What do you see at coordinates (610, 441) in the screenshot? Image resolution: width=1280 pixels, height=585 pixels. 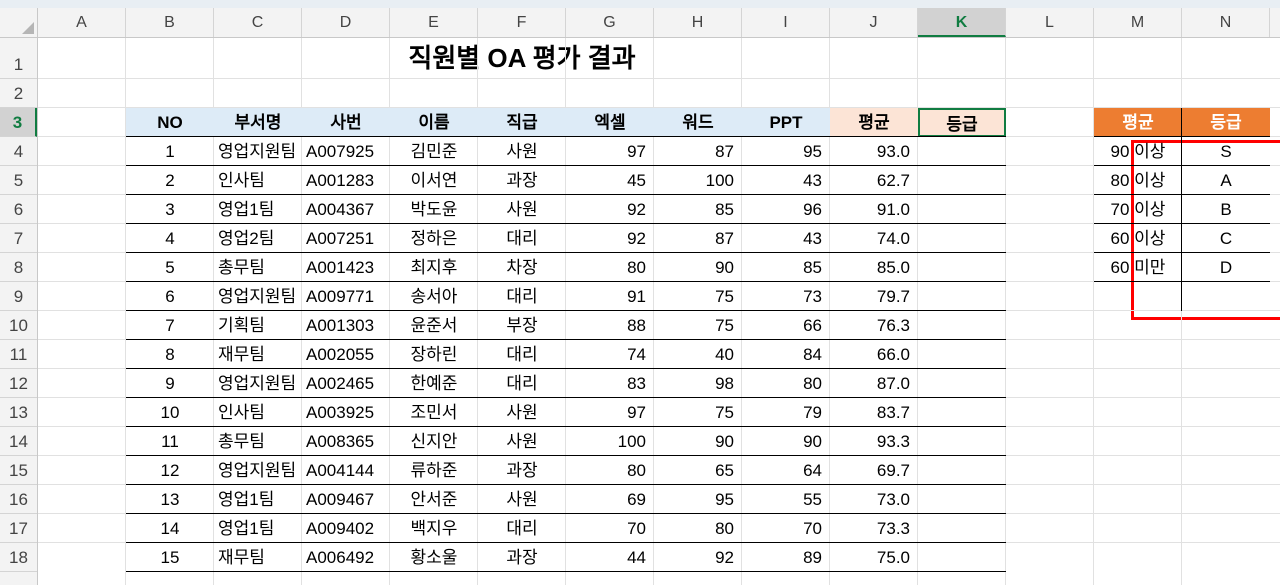 I see `cell-excel: 100` at bounding box center [610, 441].